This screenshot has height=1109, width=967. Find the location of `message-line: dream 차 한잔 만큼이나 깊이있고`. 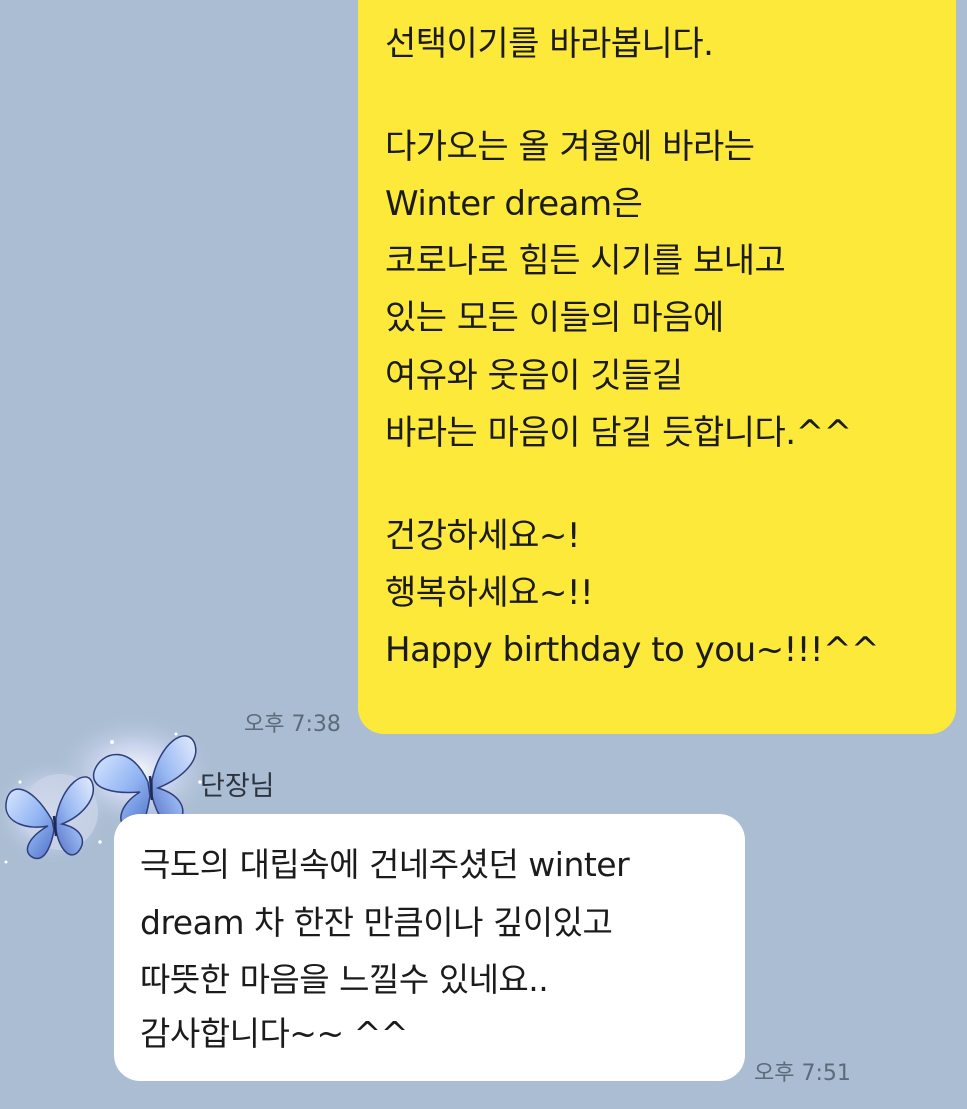

message-line: dream 차 한잔 만큼이나 깊이있고 is located at coordinates (376, 922).